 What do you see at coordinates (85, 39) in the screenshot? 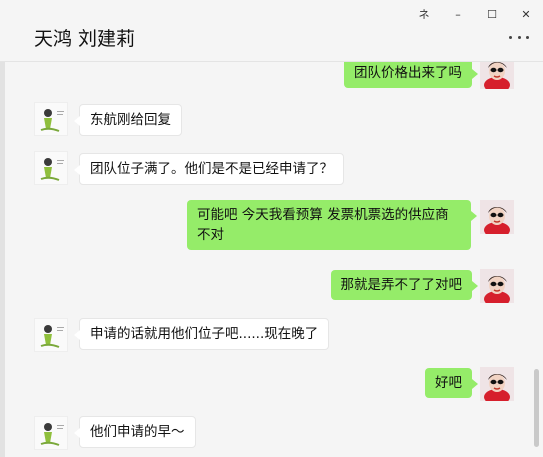
I see `contact-name: 天鸿 刘建莉` at bounding box center [85, 39].